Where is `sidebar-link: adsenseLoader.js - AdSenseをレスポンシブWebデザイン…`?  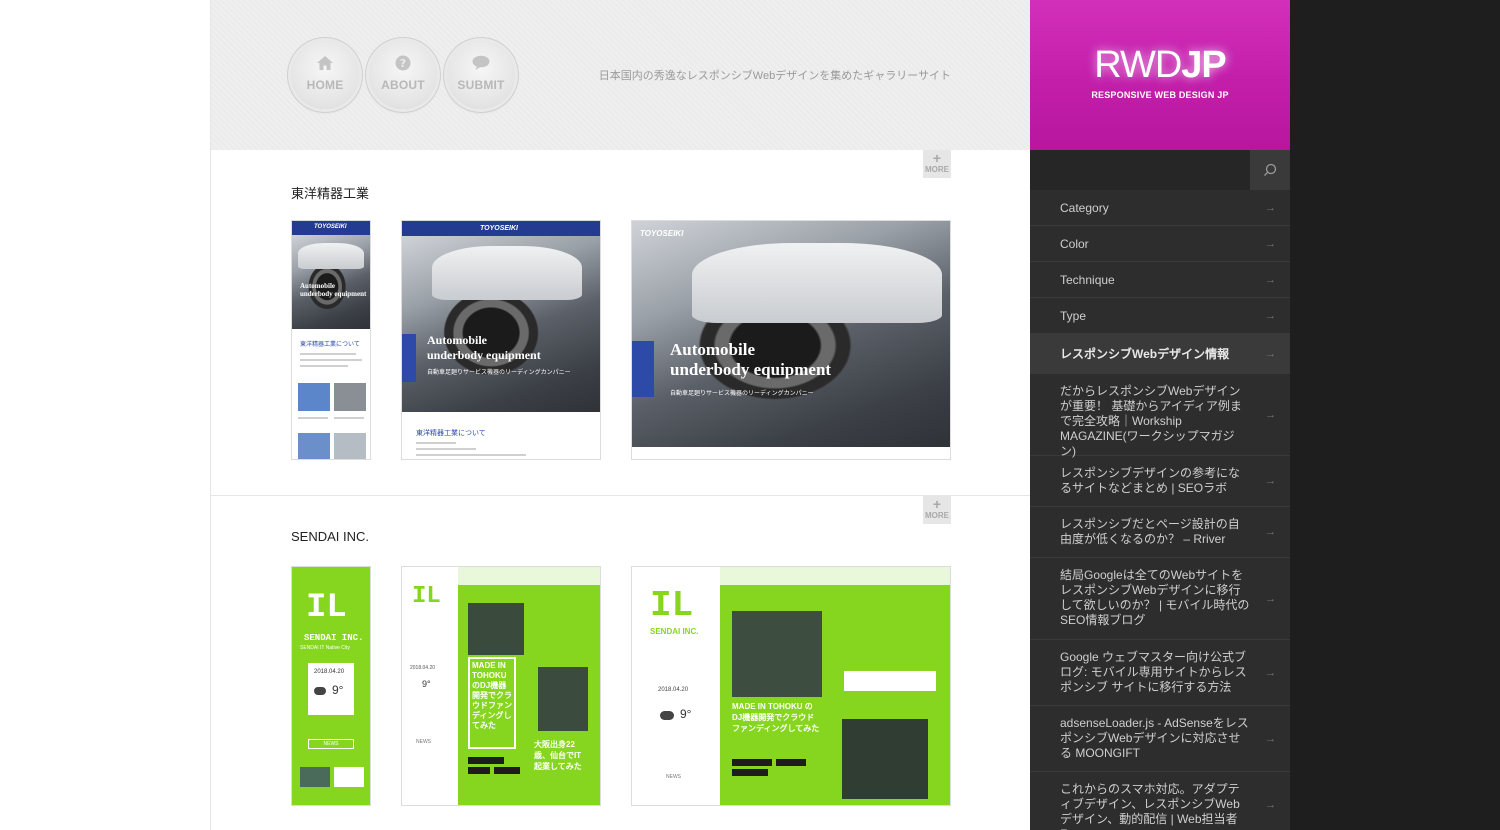
sidebar-link: adsenseLoader.js - AdSenseをレスポンシブWebデザイン… is located at coordinates (1160, 739).